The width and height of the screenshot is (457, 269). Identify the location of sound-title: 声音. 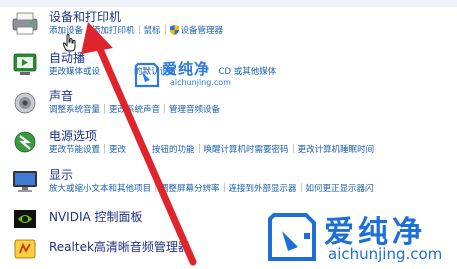
(61, 96).